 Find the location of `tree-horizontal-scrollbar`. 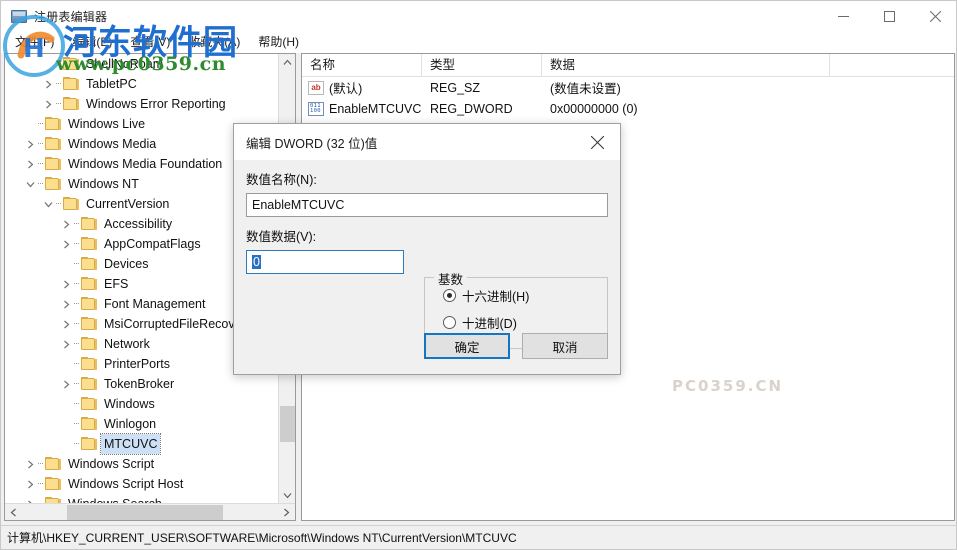

tree-horizontal-scrollbar is located at coordinates (150, 511).